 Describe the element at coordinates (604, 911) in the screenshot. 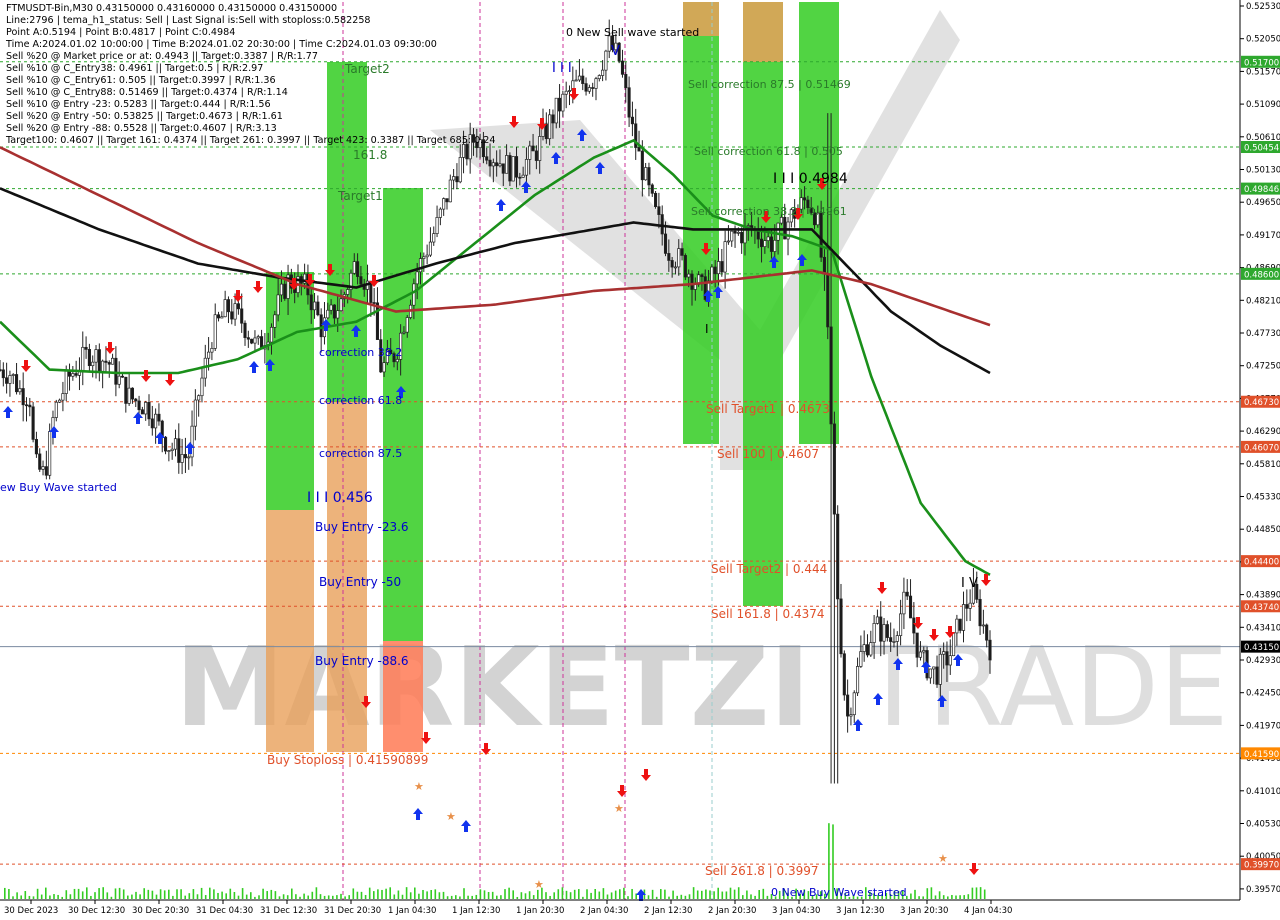

I see `time-tick-label: 2 Jan 04:30` at that location.